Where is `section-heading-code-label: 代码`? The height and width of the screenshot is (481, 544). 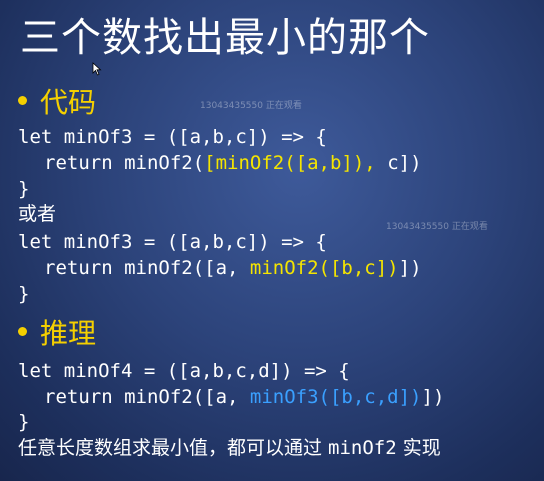
section-heading-code-label: 代码 is located at coordinates (68, 102).